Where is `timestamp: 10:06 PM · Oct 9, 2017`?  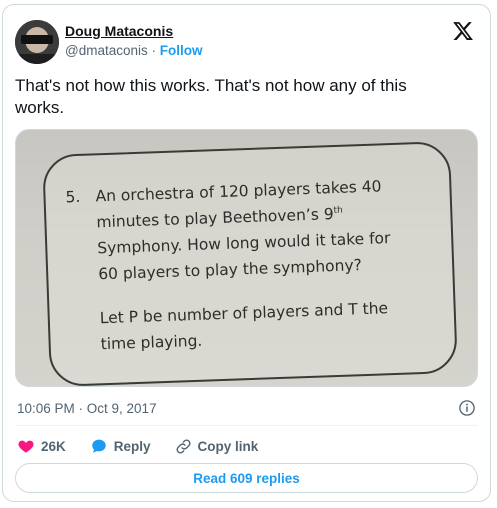 timestamp: 10:06 PM · Oct 9, 2017 is located at coordinates (87, 408).